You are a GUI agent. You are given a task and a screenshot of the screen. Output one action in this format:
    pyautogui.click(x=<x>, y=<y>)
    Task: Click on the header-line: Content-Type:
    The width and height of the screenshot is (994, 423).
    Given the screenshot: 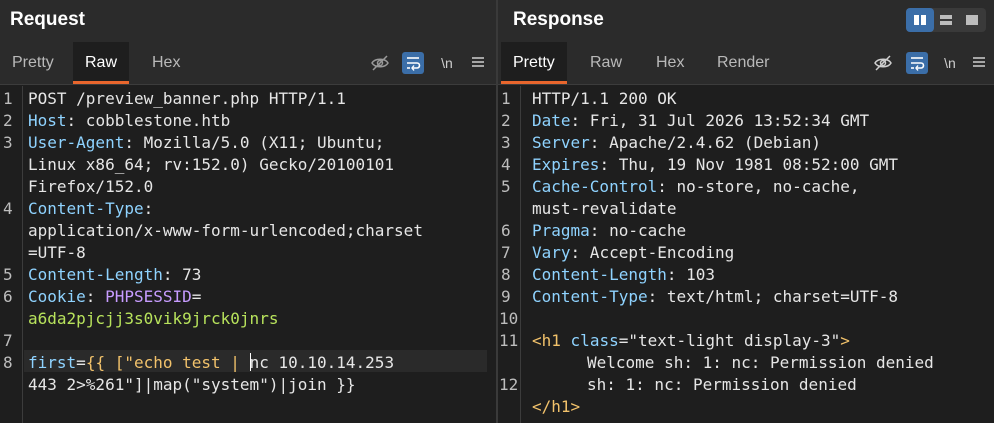 What is the action you would take?
    pyautogui.click(x=91, y=208)
    